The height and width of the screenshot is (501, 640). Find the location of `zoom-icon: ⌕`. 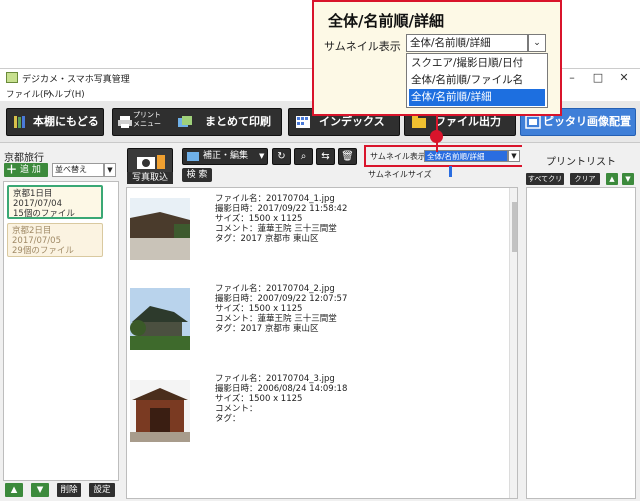

zoom-icon: ⌕ is located at coordinates (303, 156).